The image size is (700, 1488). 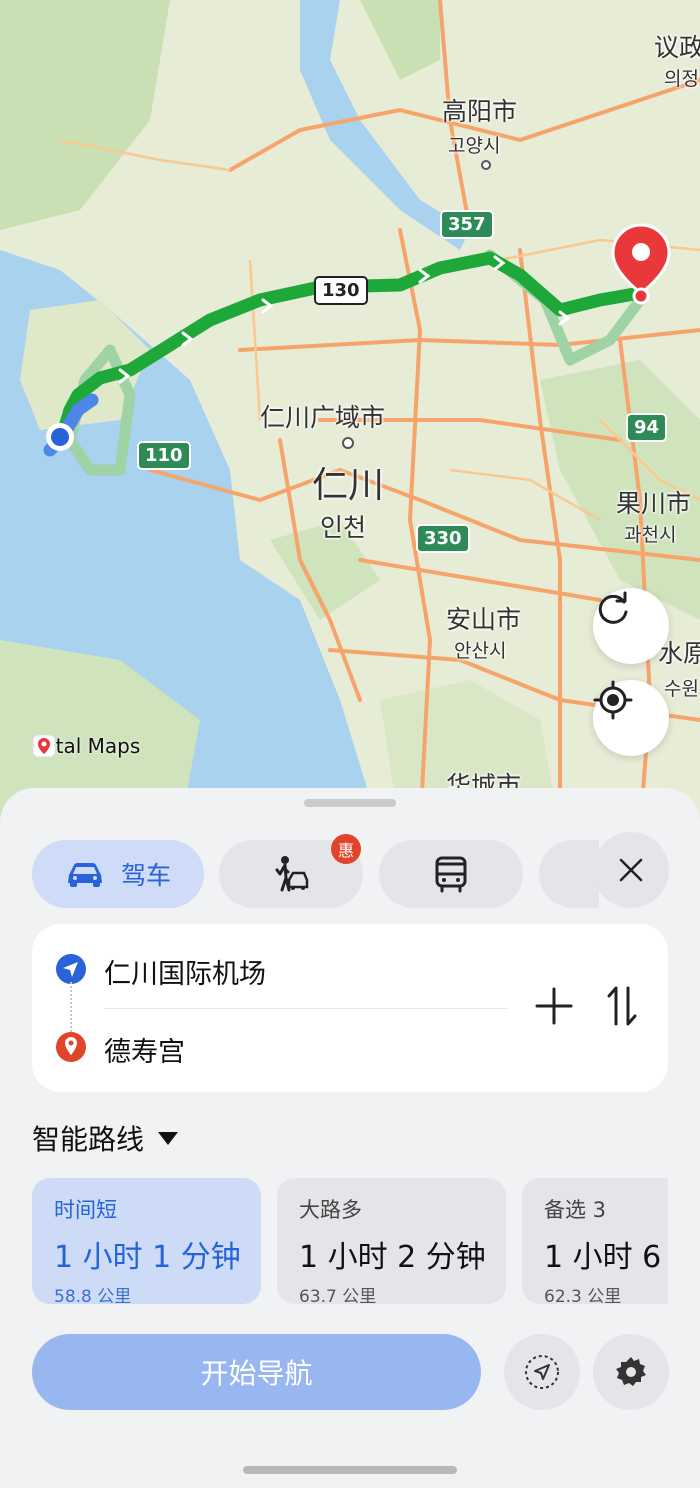 What do you see at coordinates (474, 146) in the screenshot?
I see `map-city-goyang-ko: 고양시` at bounding box center [474, 146].